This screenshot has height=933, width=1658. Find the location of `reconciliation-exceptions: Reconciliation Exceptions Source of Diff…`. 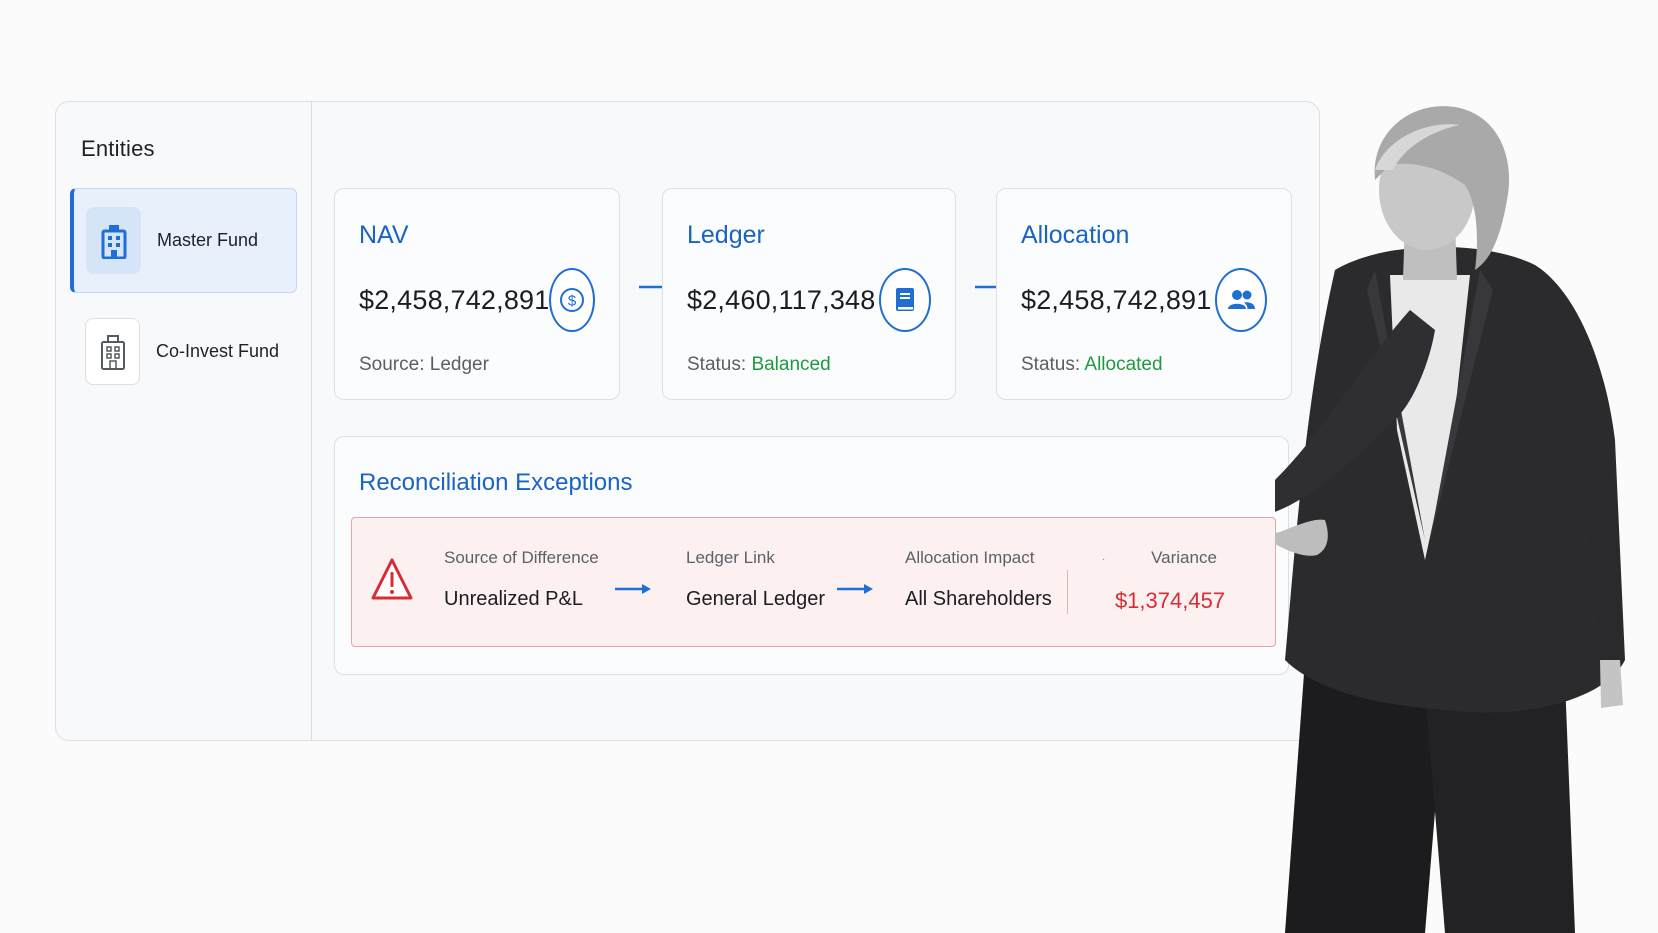

reconciliation-exceptions: Reconciliation Exceptions Source of Diff… is located at coordinates (811, 555).